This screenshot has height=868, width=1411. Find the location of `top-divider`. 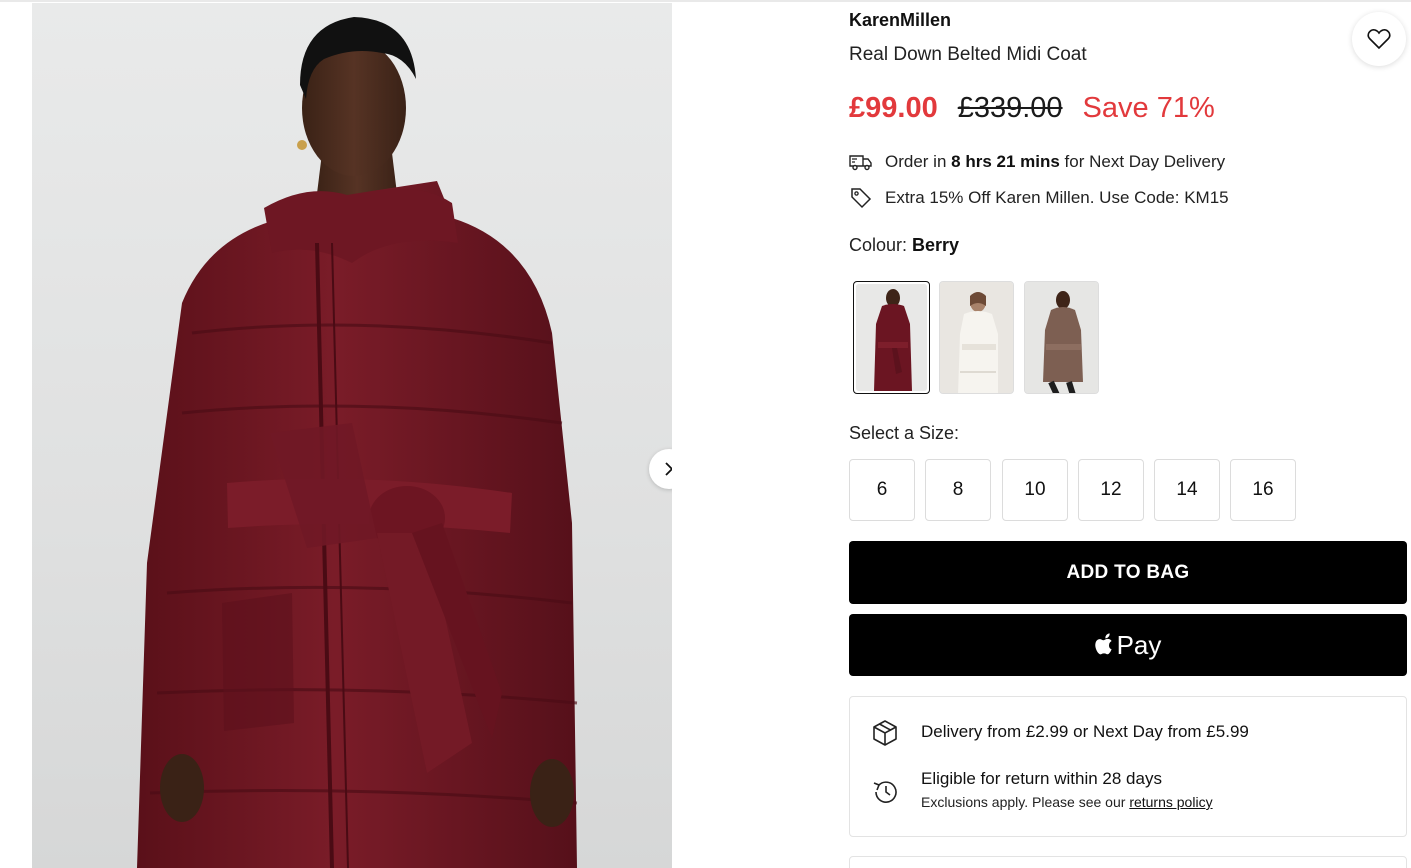

top-divider is located at coordinates (705, 1).